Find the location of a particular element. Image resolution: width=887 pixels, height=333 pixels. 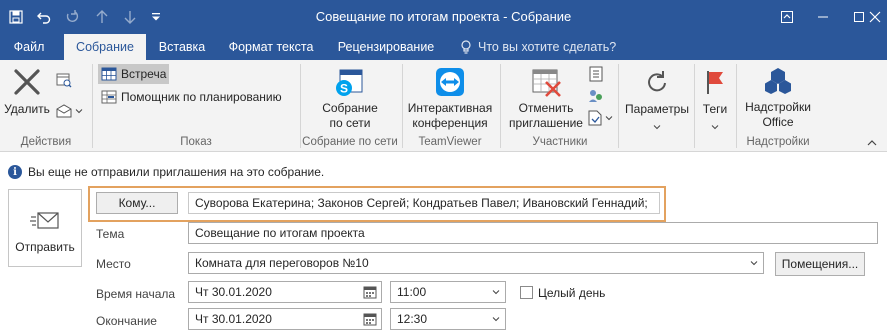

scheduling-assistant-button: Помощник по планированию is located at coordinates (191, 97).